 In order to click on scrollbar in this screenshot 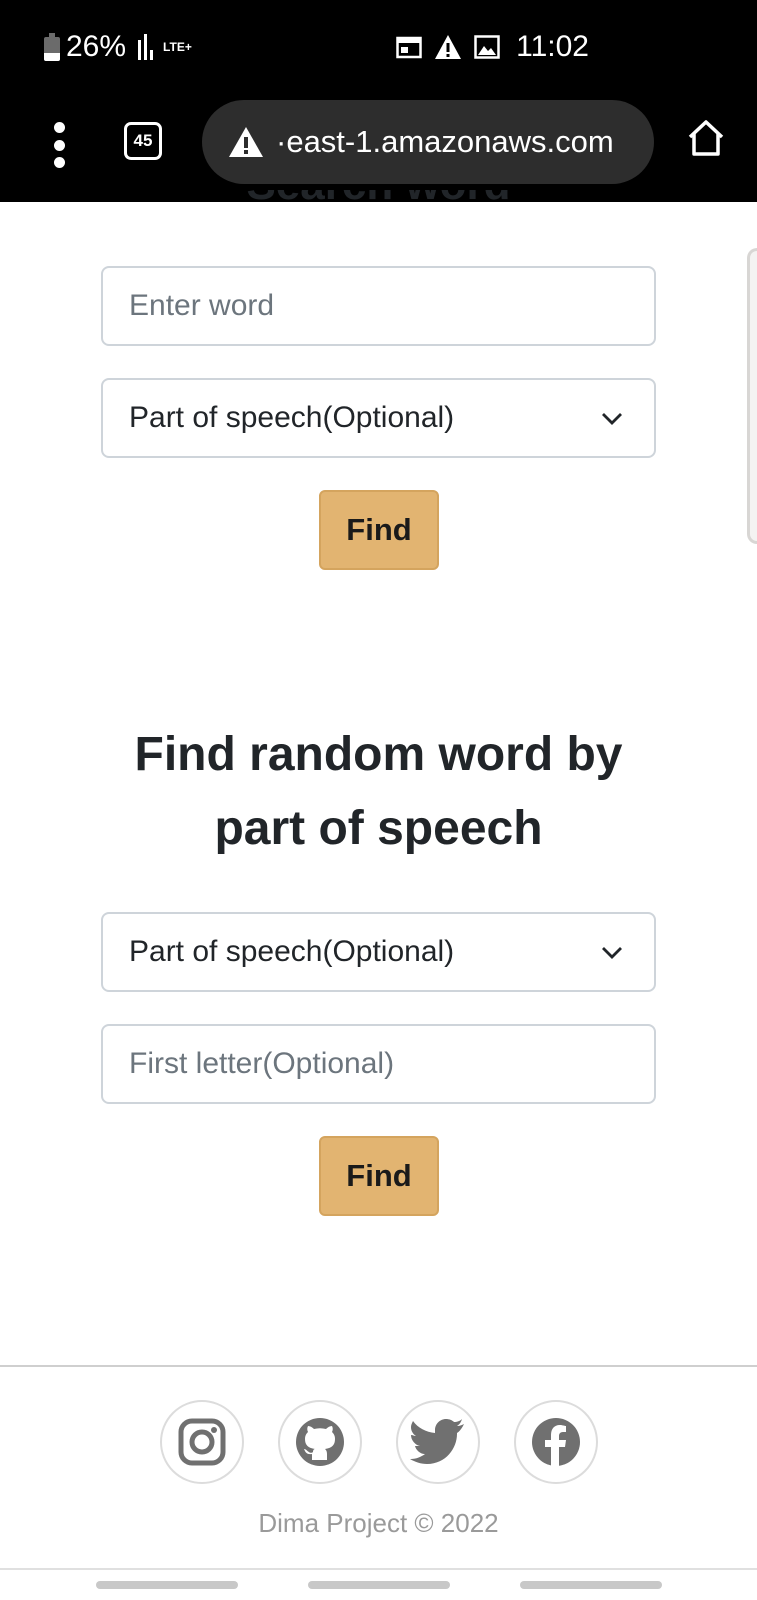, I will do `click(752, 396)`.